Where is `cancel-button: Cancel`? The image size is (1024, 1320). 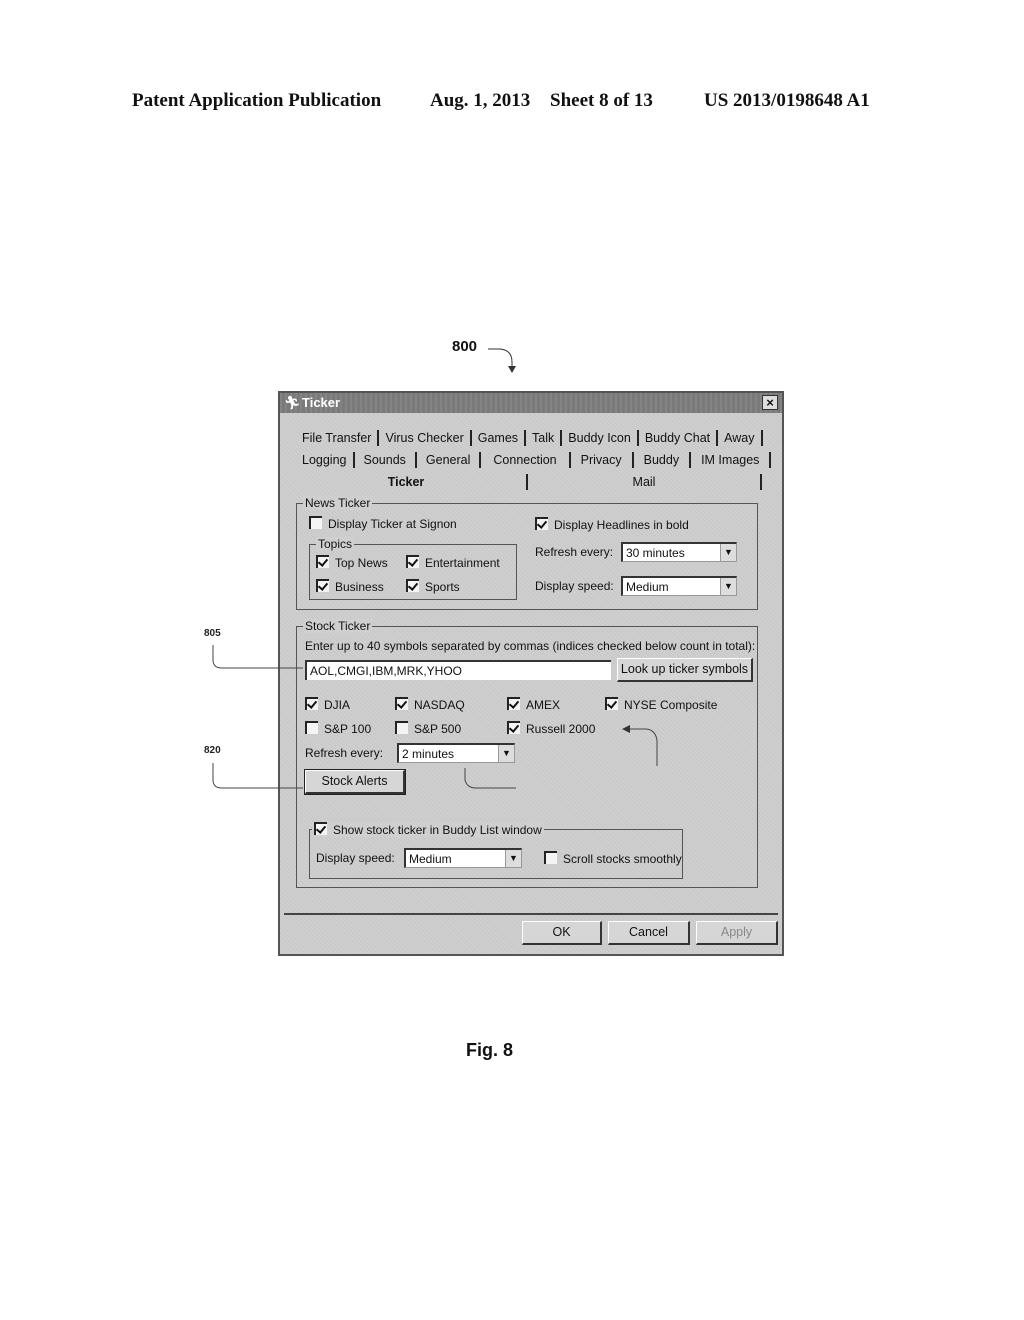 cancel-button: Cancel is located at coordinates (649, 933).